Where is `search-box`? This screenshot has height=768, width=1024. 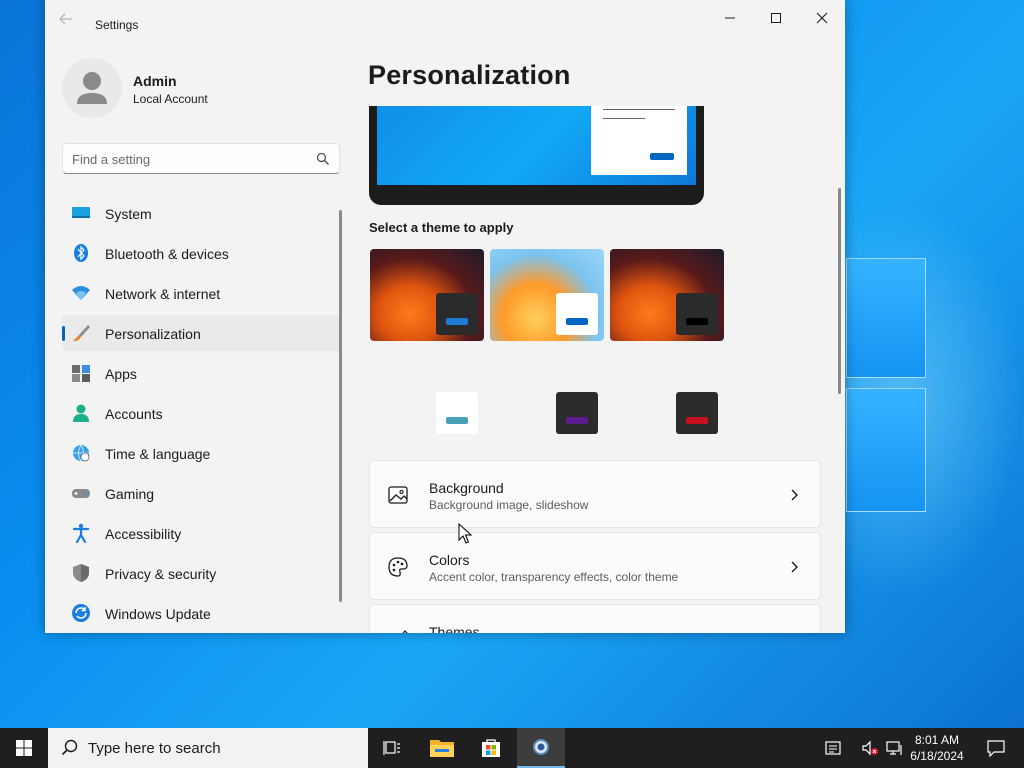
search-box is located at coordinates (201, 158).